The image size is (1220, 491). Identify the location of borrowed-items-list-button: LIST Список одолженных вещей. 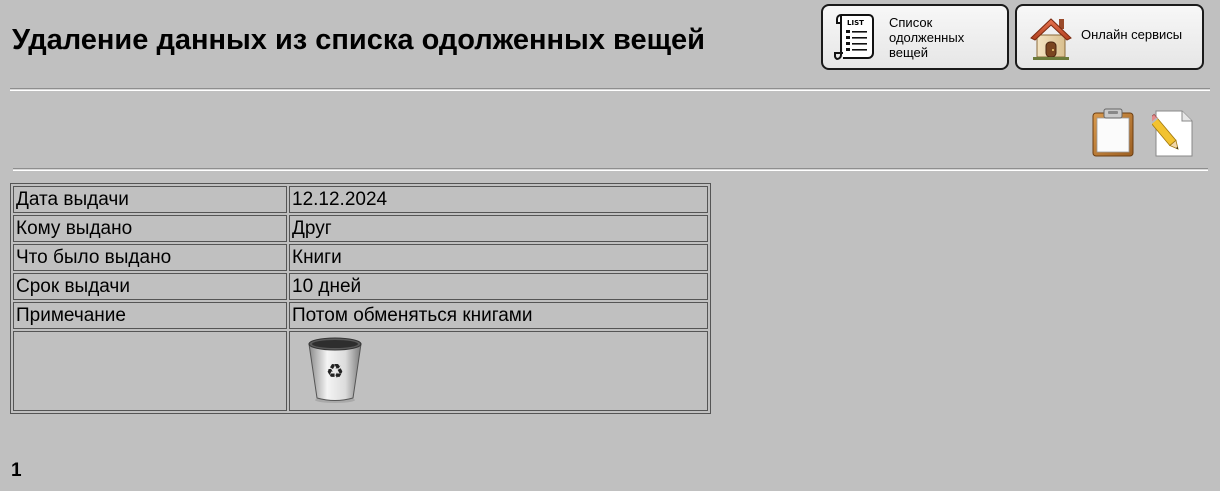
(915, 37).